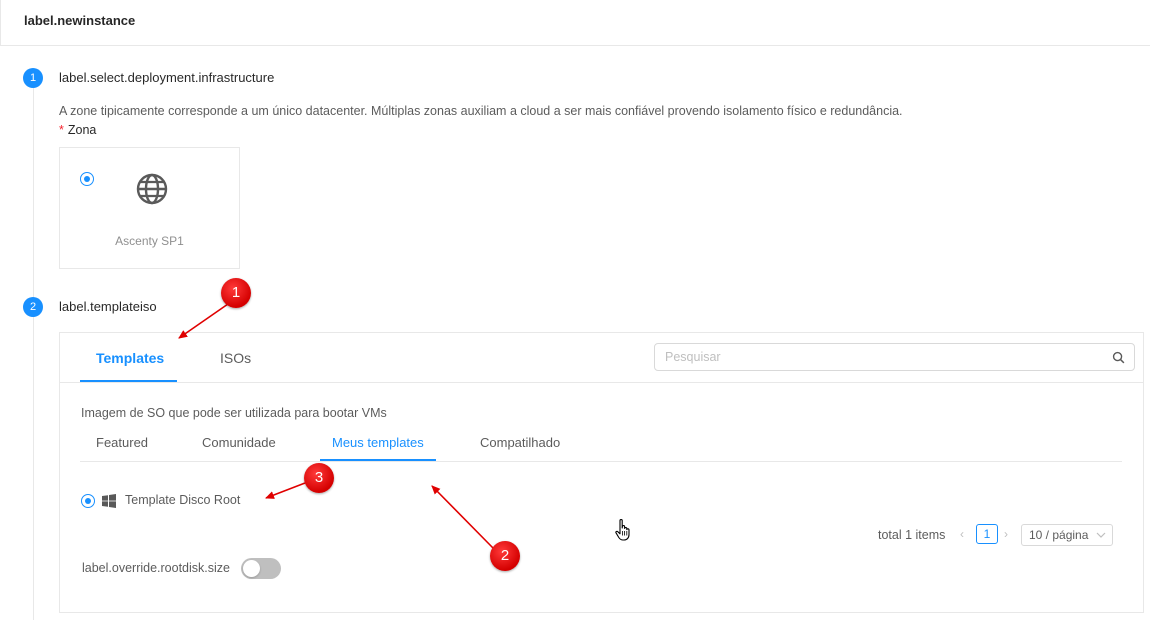 The height and width of the screenshot is (620, 1150). What do you see at coordinates (601, 358) in the screenshot?
I see `template-iso-tabs: Templates ISOs` at bounding box center [601, 358].